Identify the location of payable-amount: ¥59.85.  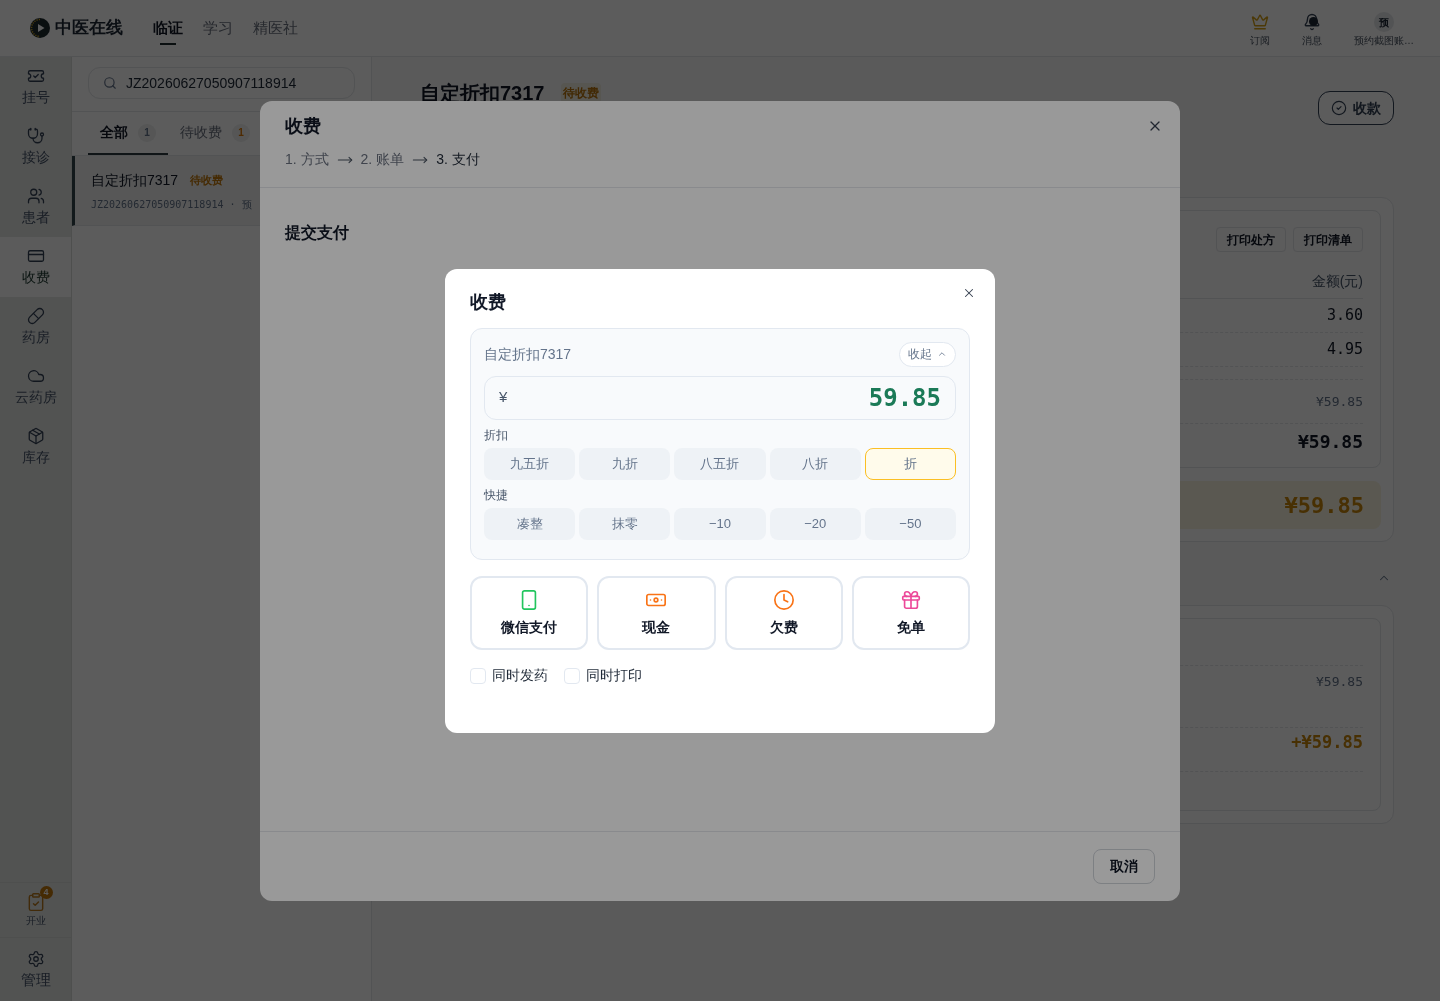
(1324, 505).